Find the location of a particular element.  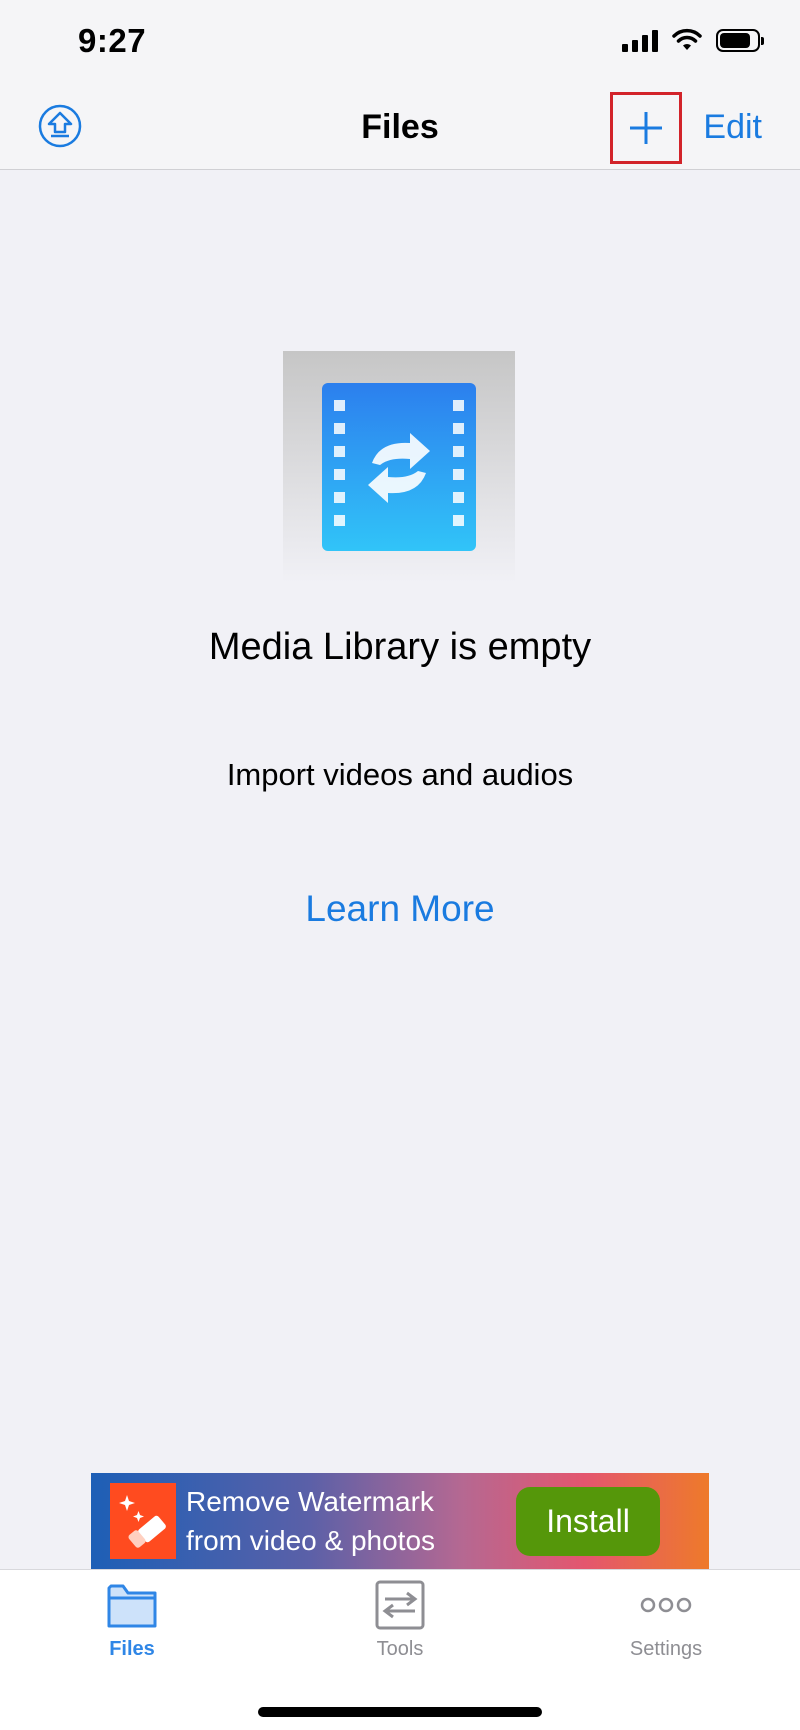

edit-button: Edit is located at coordinates (732, 127).